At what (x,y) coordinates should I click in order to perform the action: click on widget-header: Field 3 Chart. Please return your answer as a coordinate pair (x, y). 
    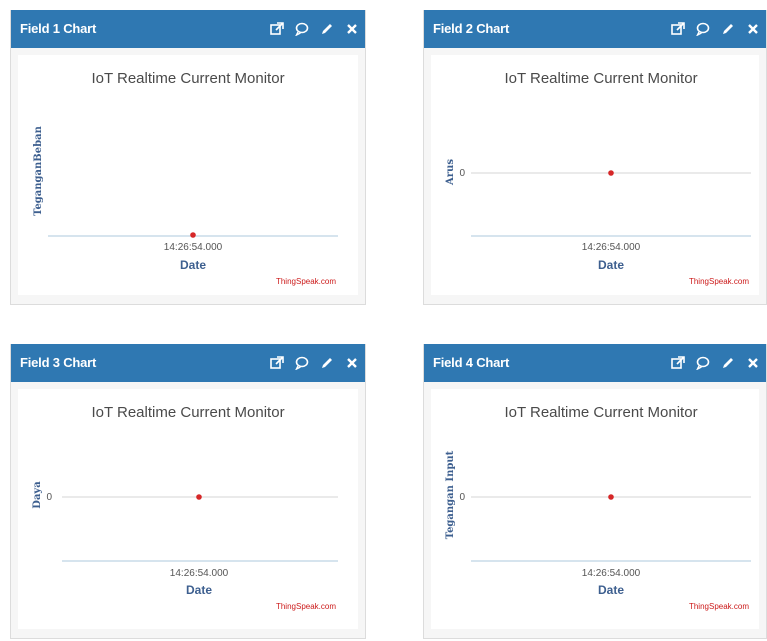
    Looking at the image, I should click on (188, 363).